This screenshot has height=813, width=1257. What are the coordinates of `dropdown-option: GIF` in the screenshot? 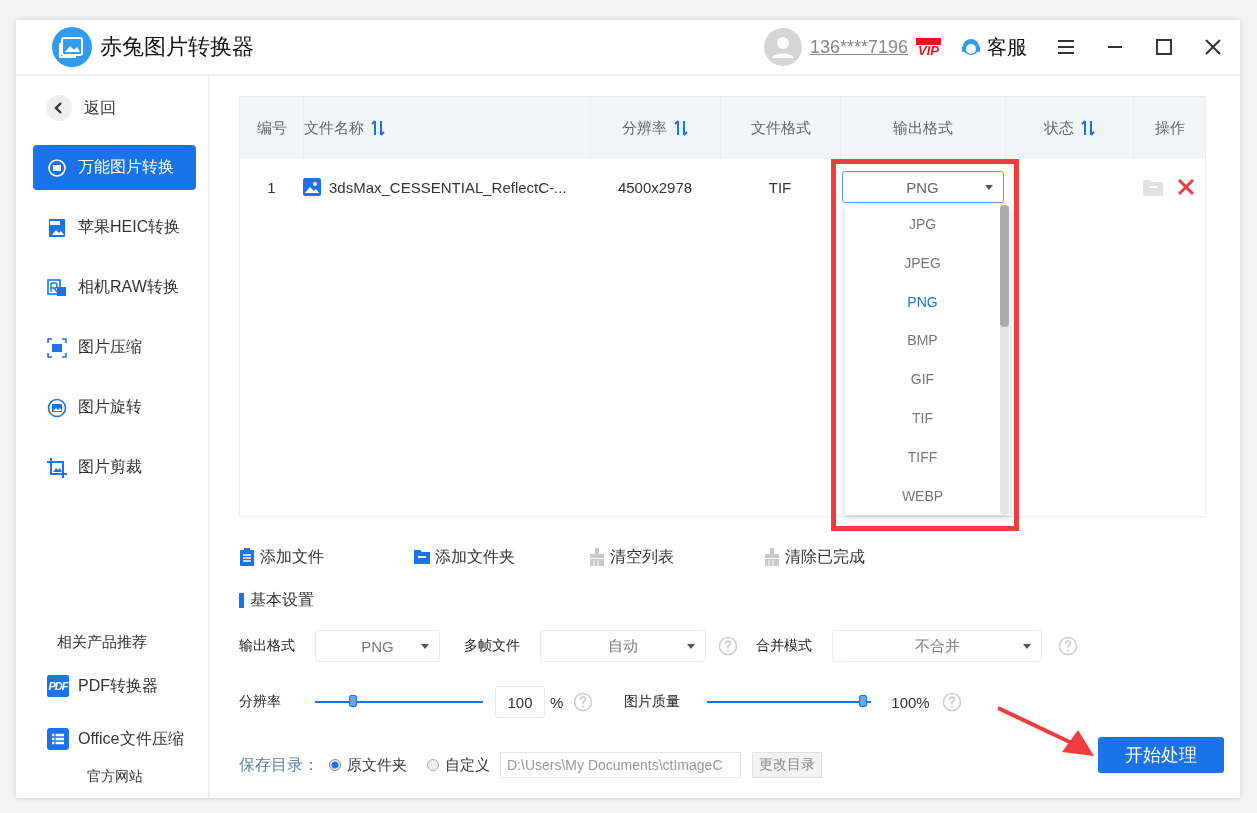 It's located at (922, 379).